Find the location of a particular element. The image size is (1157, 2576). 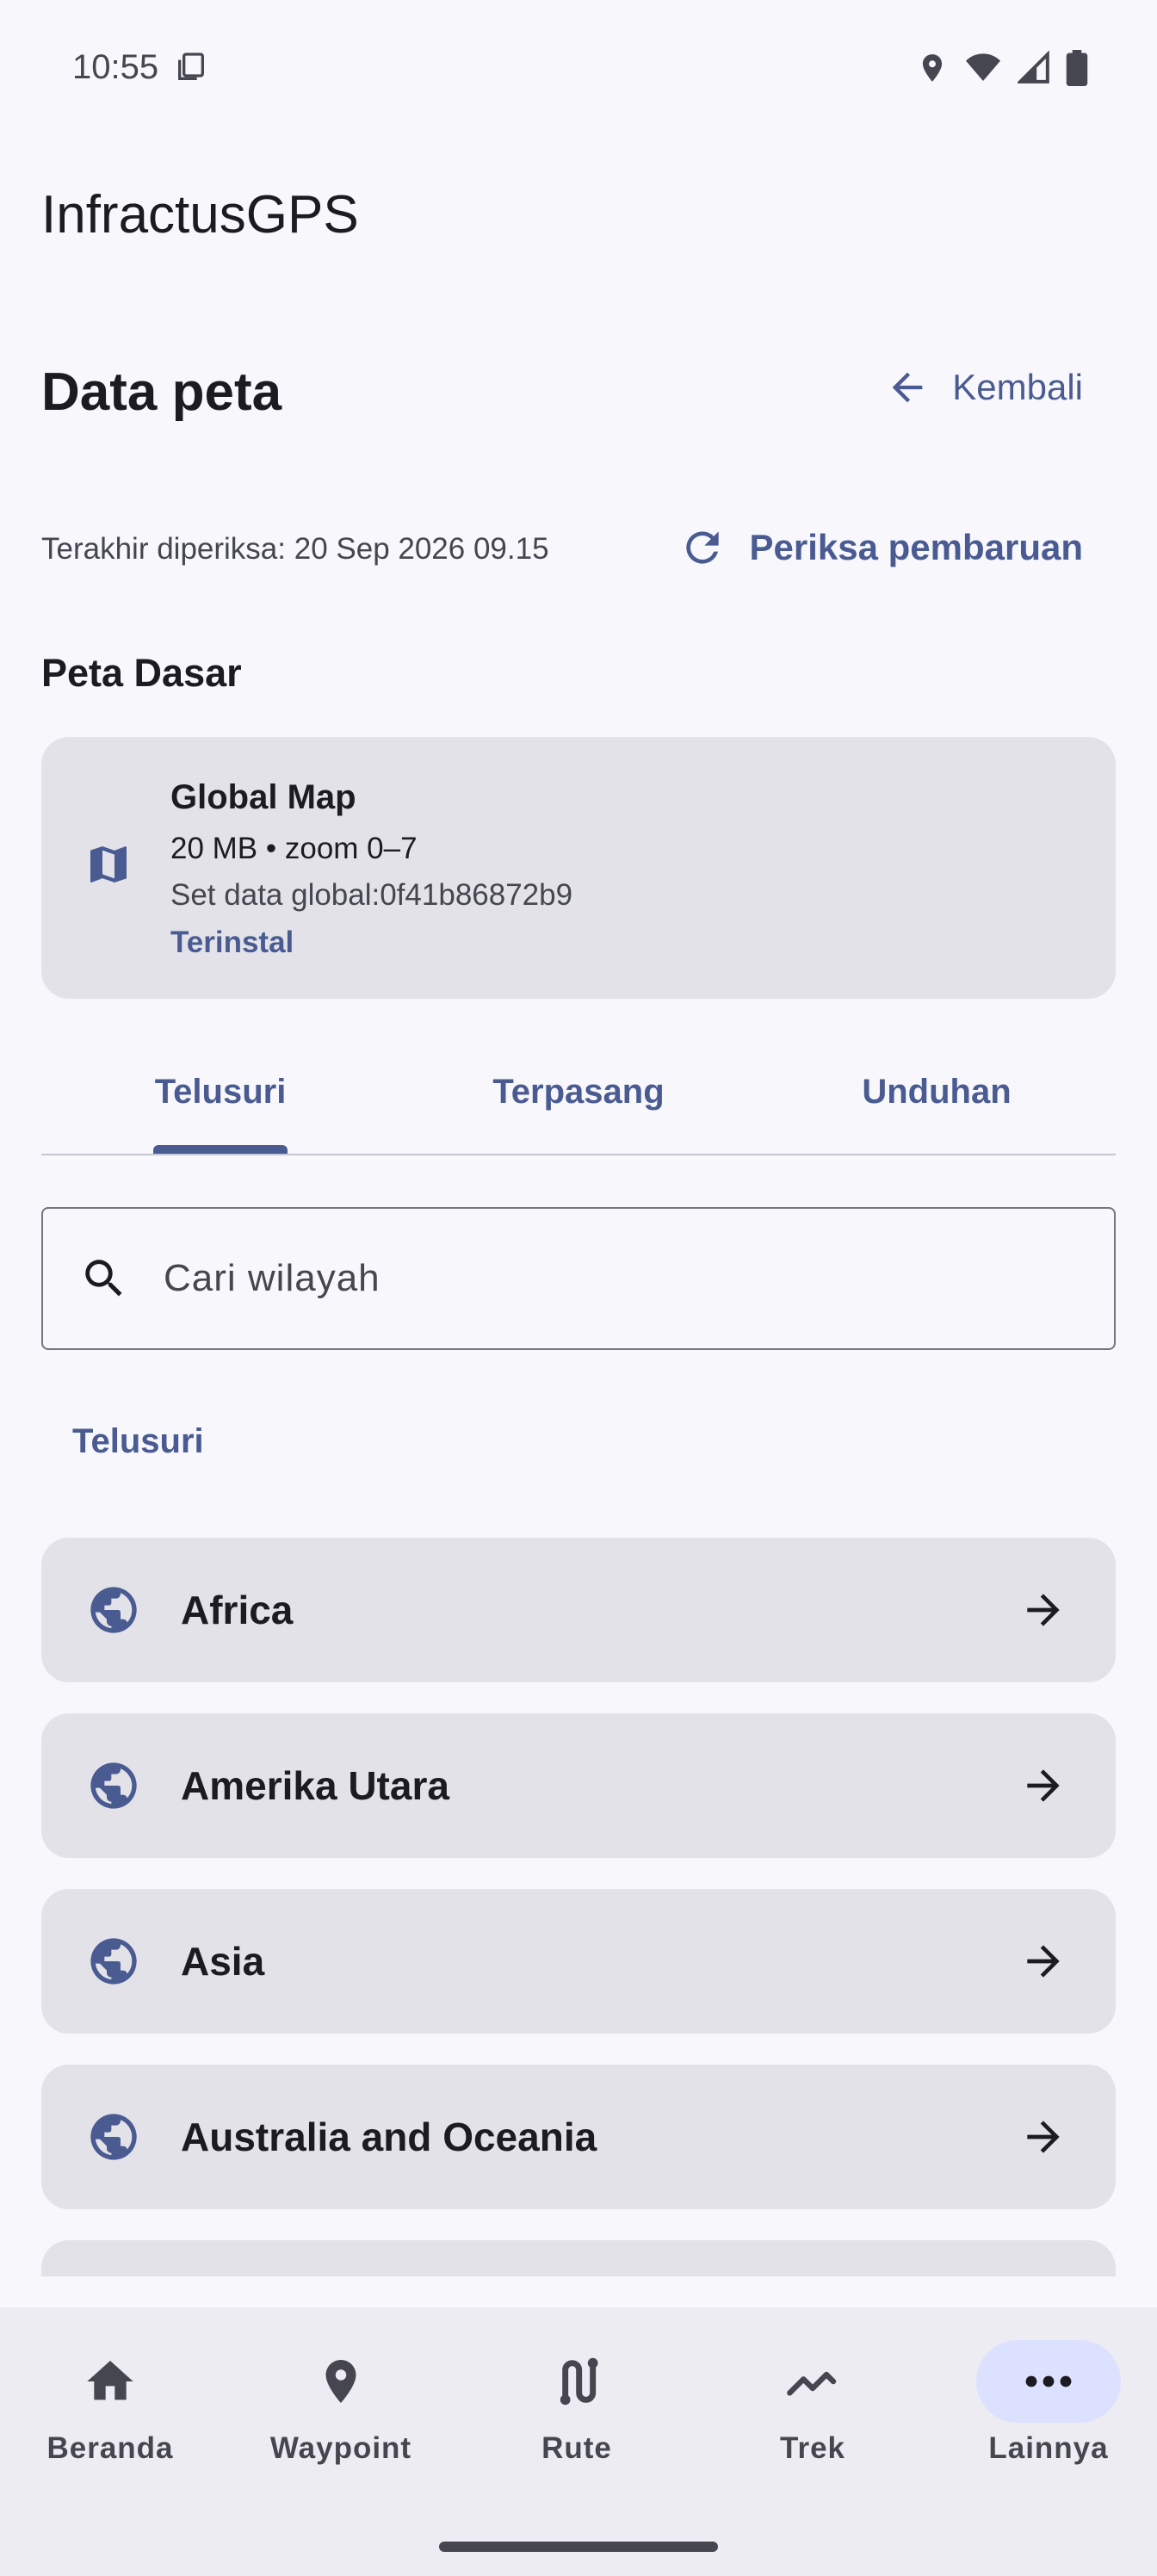

home-indicator is located at coordinates (579, 2547).